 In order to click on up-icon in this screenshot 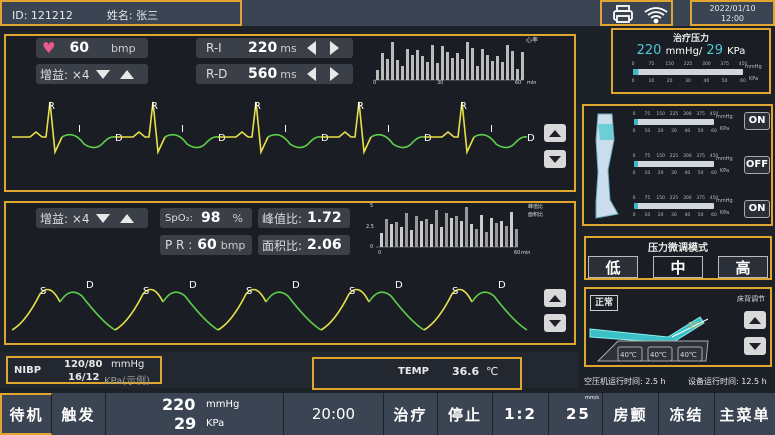, I will do `click(755, 320)`.